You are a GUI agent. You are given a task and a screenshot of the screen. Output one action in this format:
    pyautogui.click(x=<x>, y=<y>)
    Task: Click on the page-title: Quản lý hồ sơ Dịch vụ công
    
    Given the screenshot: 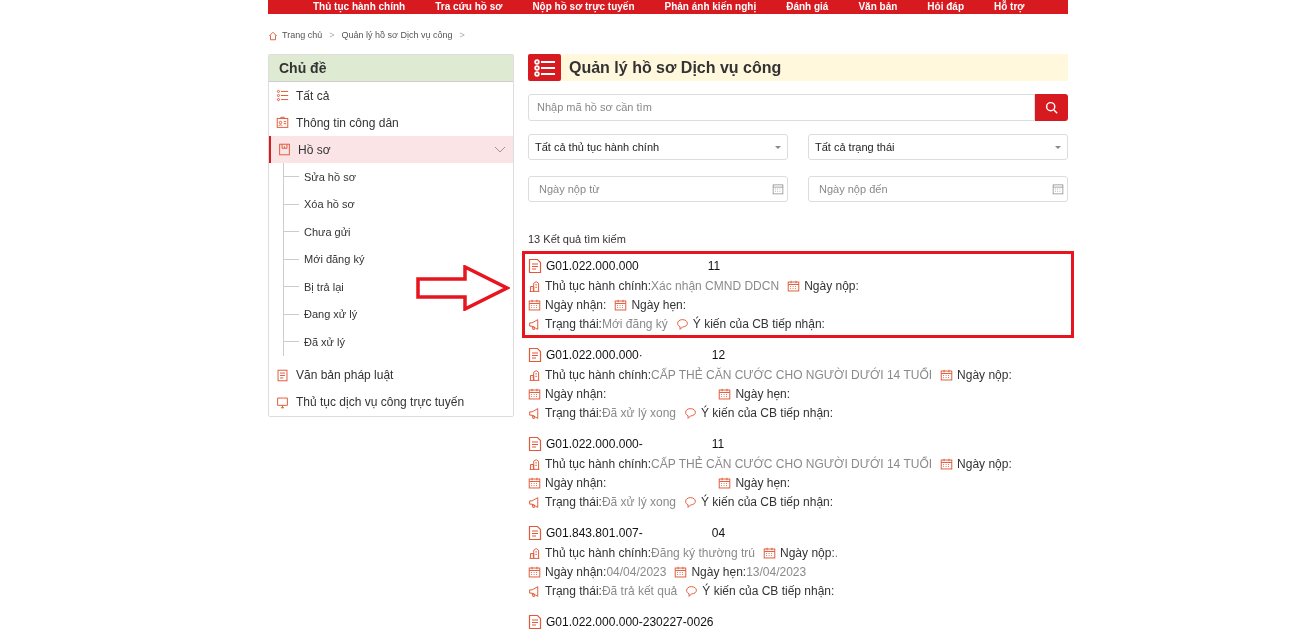 What is the action you would take?
    pyautogui.click(x=675, y=67)
    